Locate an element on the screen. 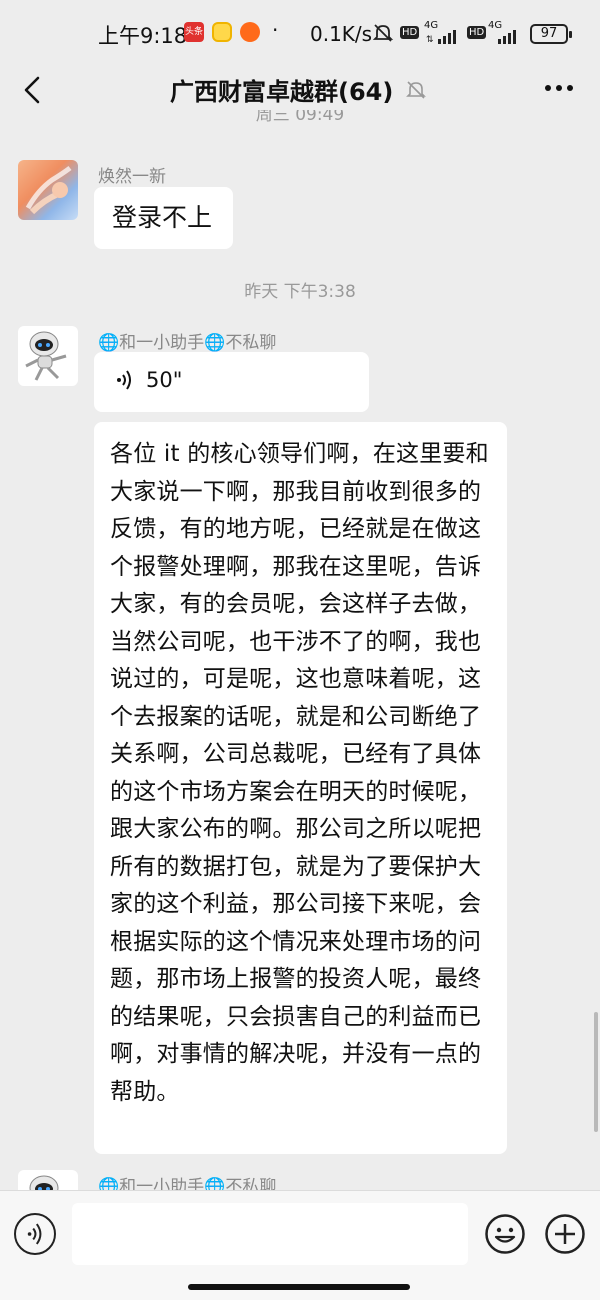 The image size is (600, 1300). chat-title: 广西财富卓越群(64) is located at coordinates (282, 92).